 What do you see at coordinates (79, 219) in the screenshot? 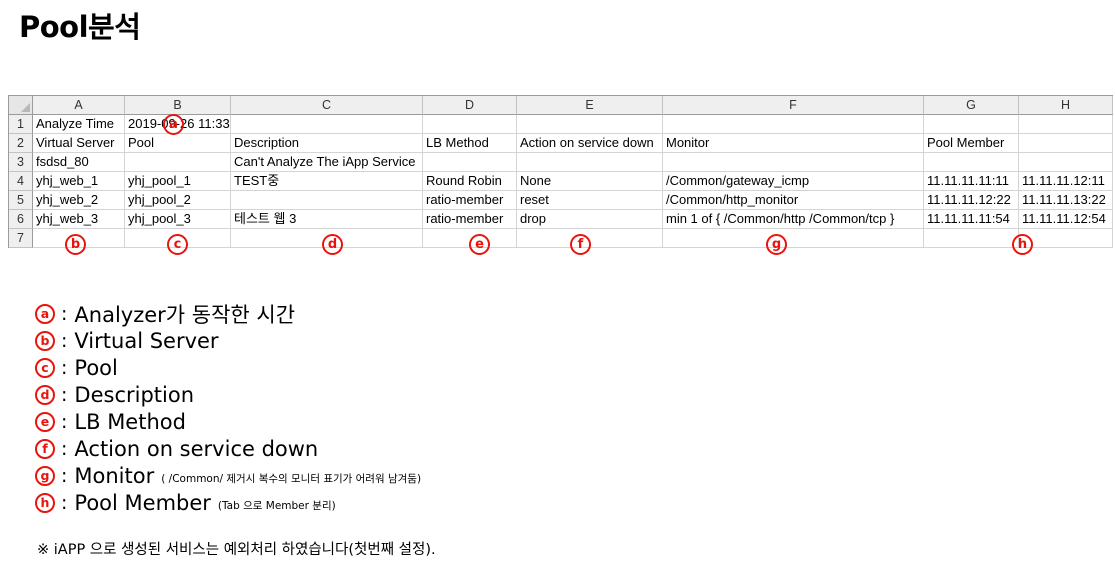
I see `cell-a6: yhj_web_3` at bounding box center [79, 219].